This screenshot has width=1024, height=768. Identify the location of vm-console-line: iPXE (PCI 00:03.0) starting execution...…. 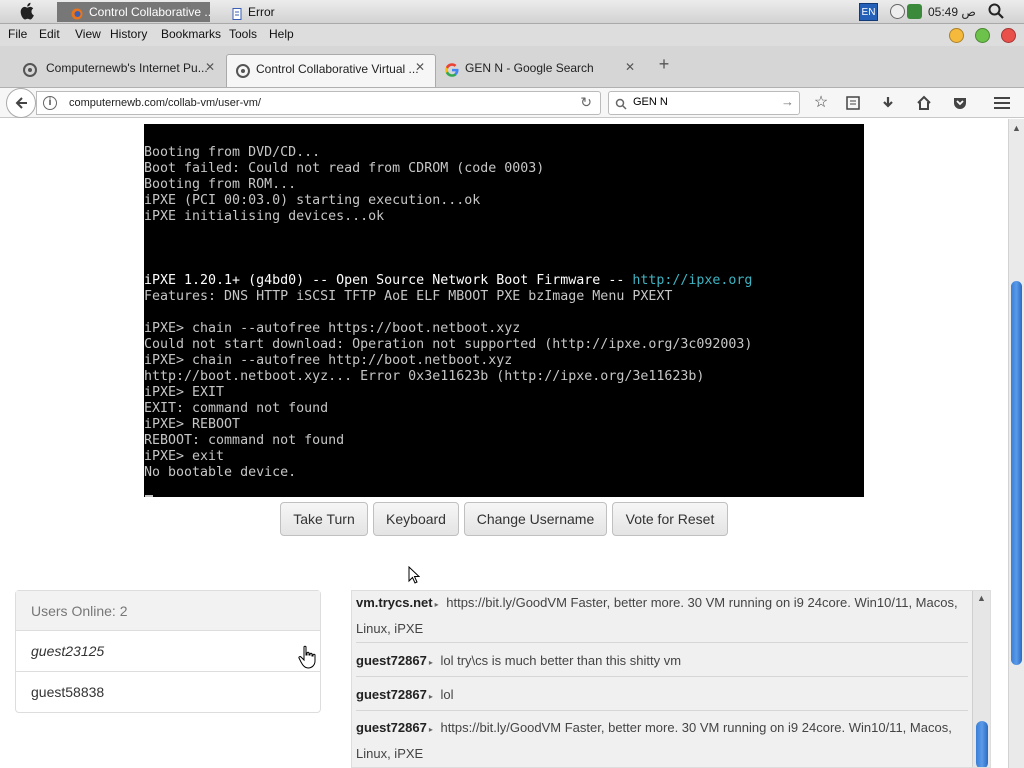
(504, 201).